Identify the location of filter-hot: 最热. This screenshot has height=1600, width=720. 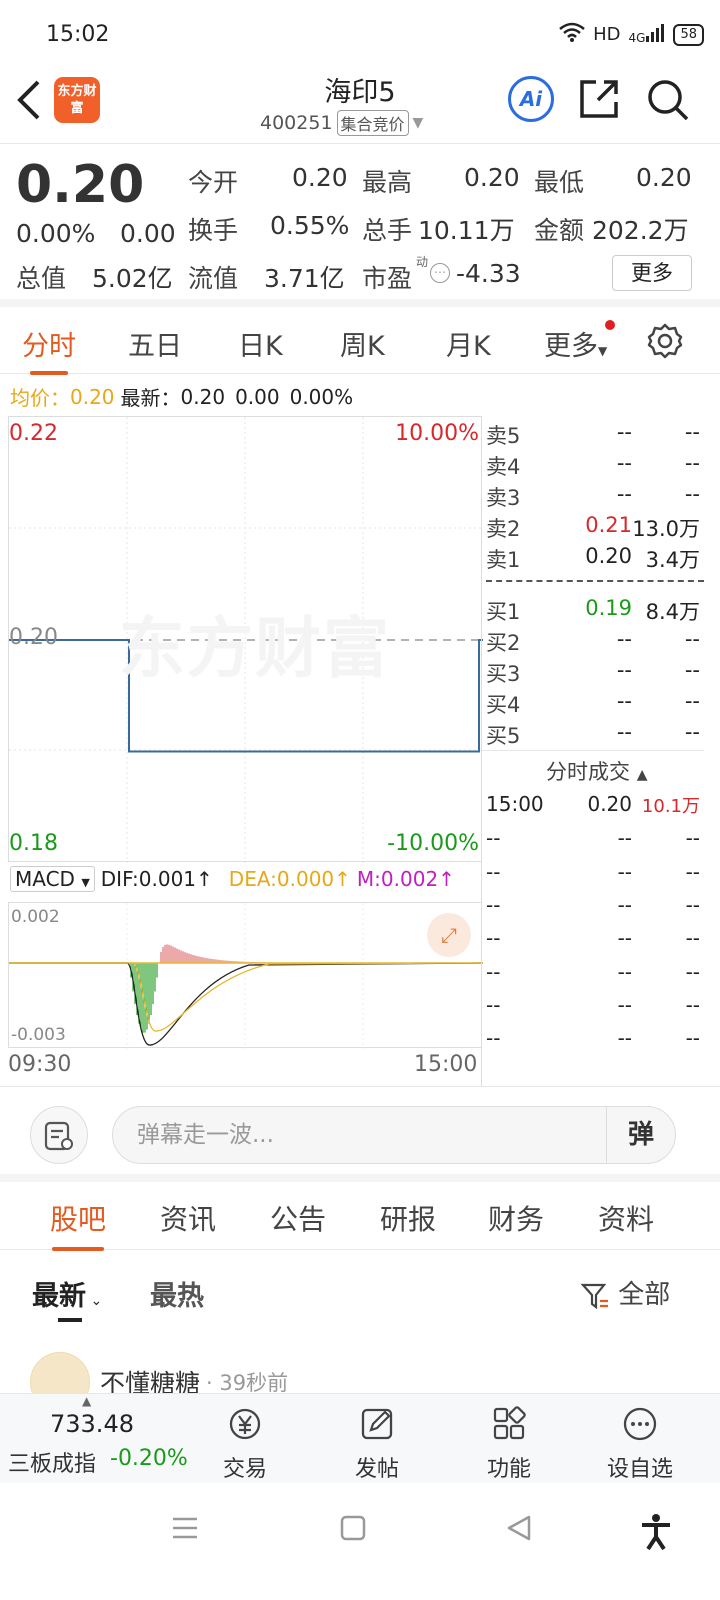
(177, 1293).